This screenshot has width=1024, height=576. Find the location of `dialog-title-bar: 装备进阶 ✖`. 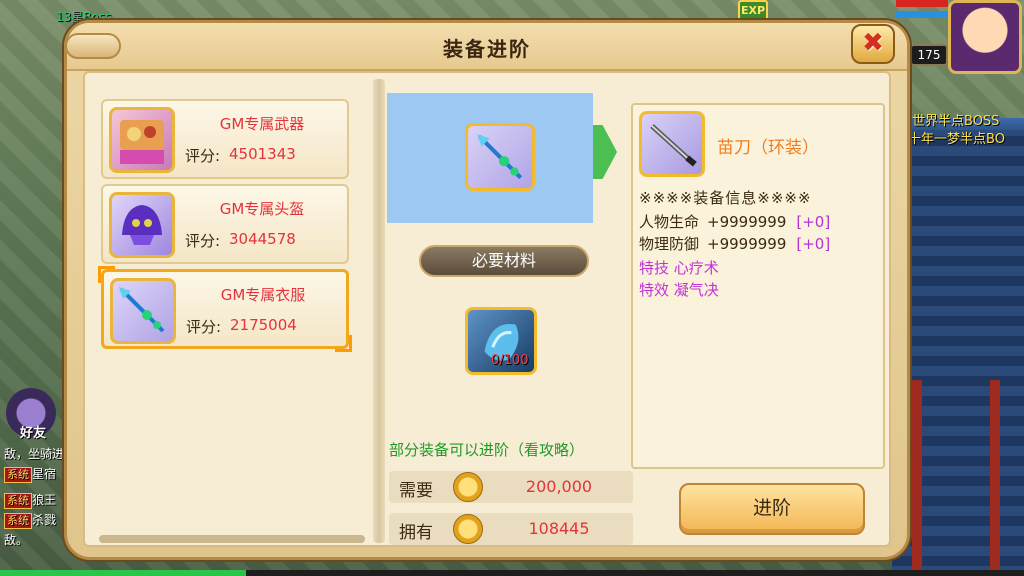

dialog-title-bar: 装备进阶 ✖ is located at coordinates (486, 47).